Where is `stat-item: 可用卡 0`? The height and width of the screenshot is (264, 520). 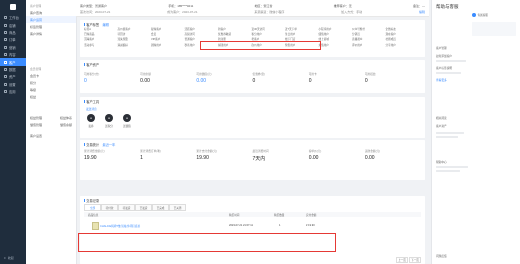
stat-item: 可用卡 0 is located at coordinates (312, 78).